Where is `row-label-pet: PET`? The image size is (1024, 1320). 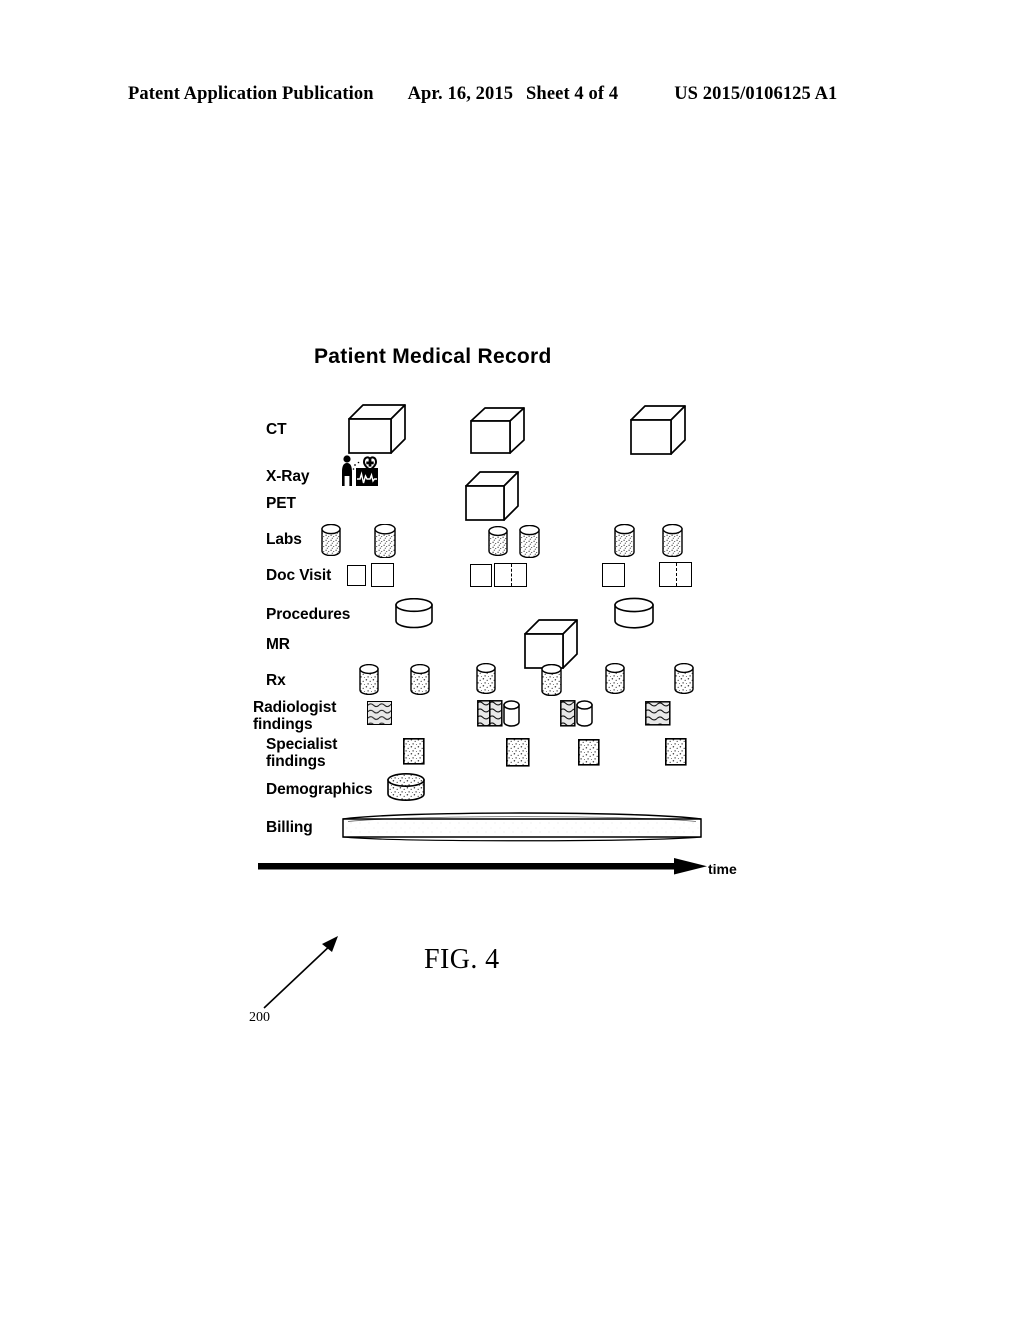
row-label-pet: PET is located at coordinates (281, 503).